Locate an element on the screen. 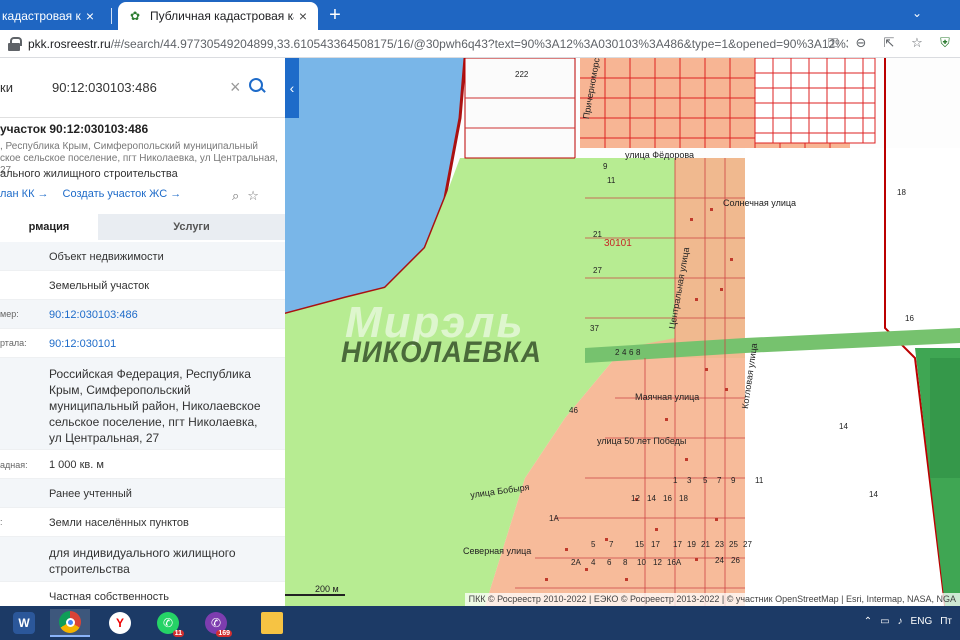 The image size is (960, 640). rosreestr-favicon-icon: ✿ is located at coordinates (135, 16).